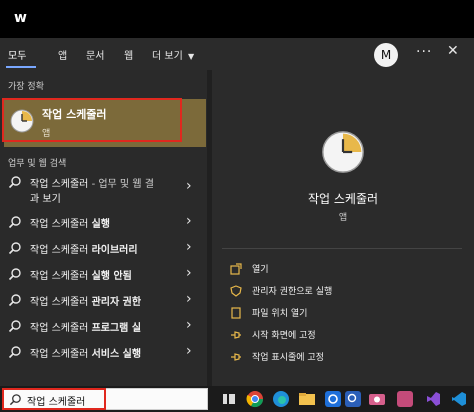 The width and height of the screenshot is (474, 412). I want to click on app-pink-icon, so click(405, 399).